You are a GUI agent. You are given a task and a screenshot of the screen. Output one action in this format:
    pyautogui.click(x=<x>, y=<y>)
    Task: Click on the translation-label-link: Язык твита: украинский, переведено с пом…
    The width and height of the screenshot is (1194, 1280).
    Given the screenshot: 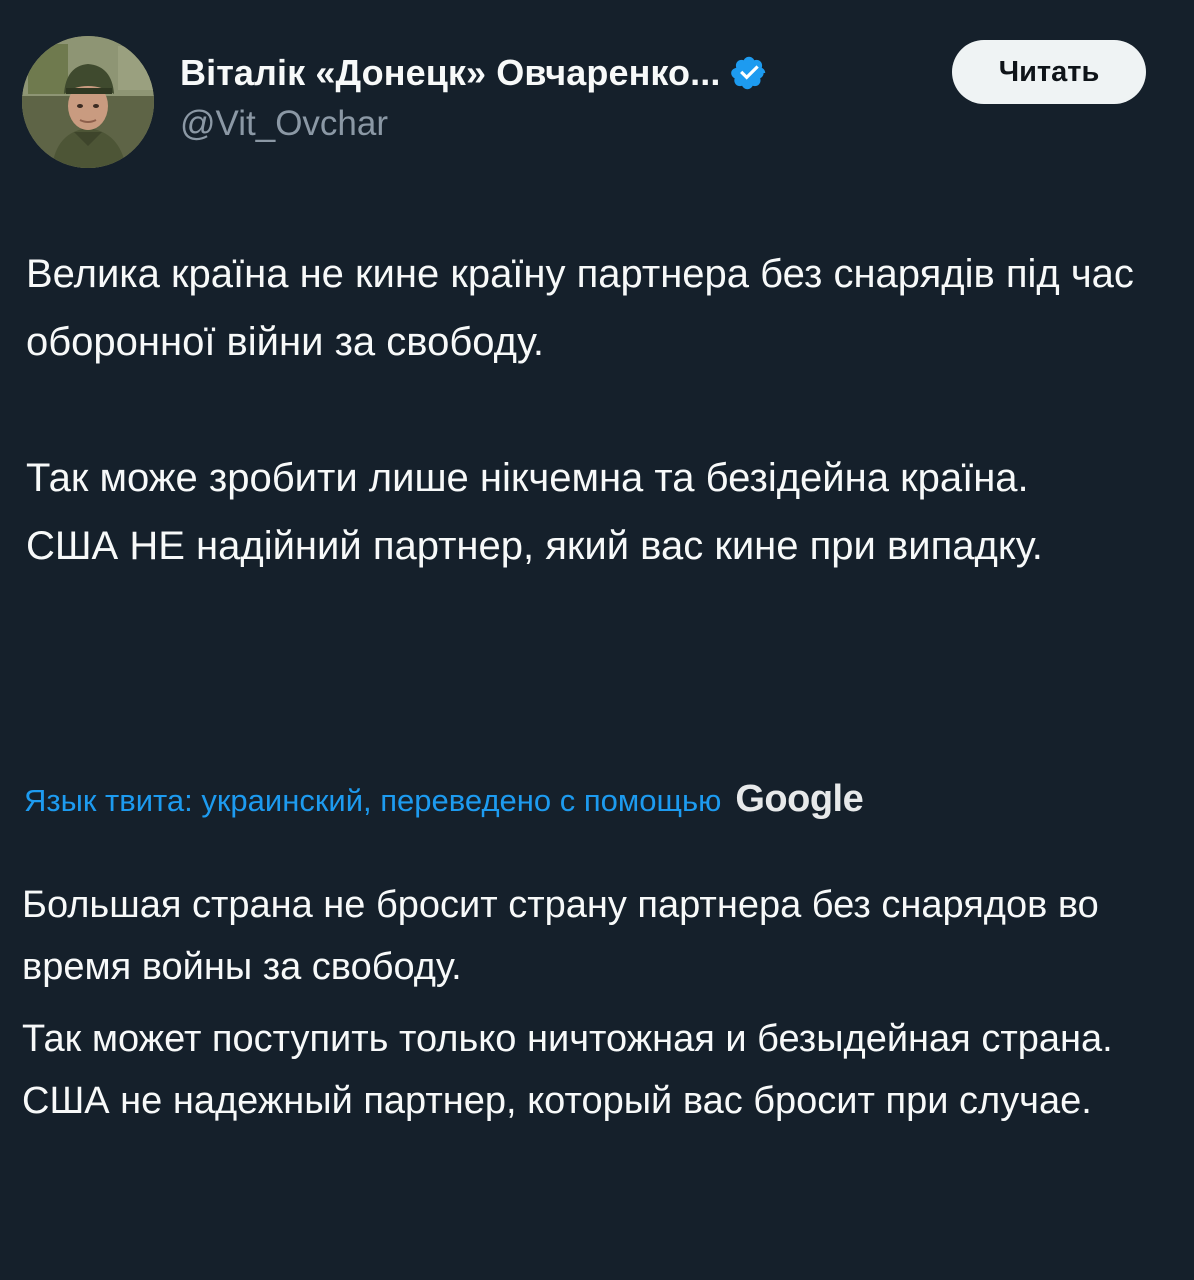 What is the action you would take?
    pyautogui.click(x=372, y=801)
    